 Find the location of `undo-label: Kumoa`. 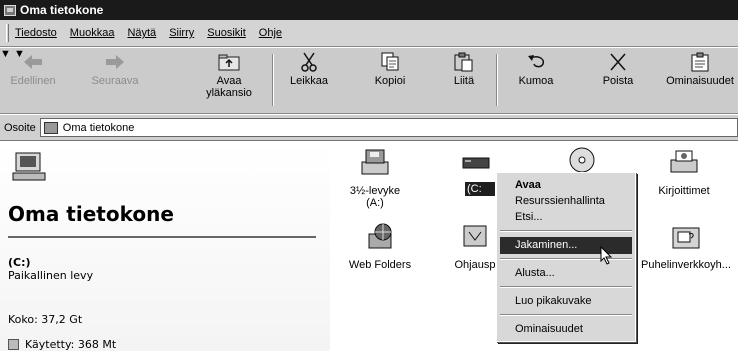

undo-label: Kumoa is located at coordinates (536, 81).